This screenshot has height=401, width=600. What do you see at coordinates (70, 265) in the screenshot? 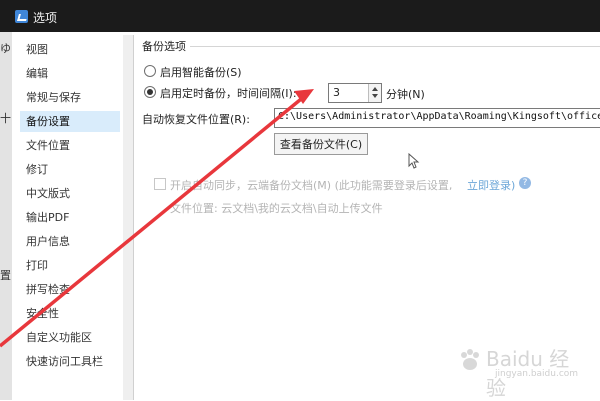
I see `sidebar-item-print: 打印` at bounding box center [70, 265].